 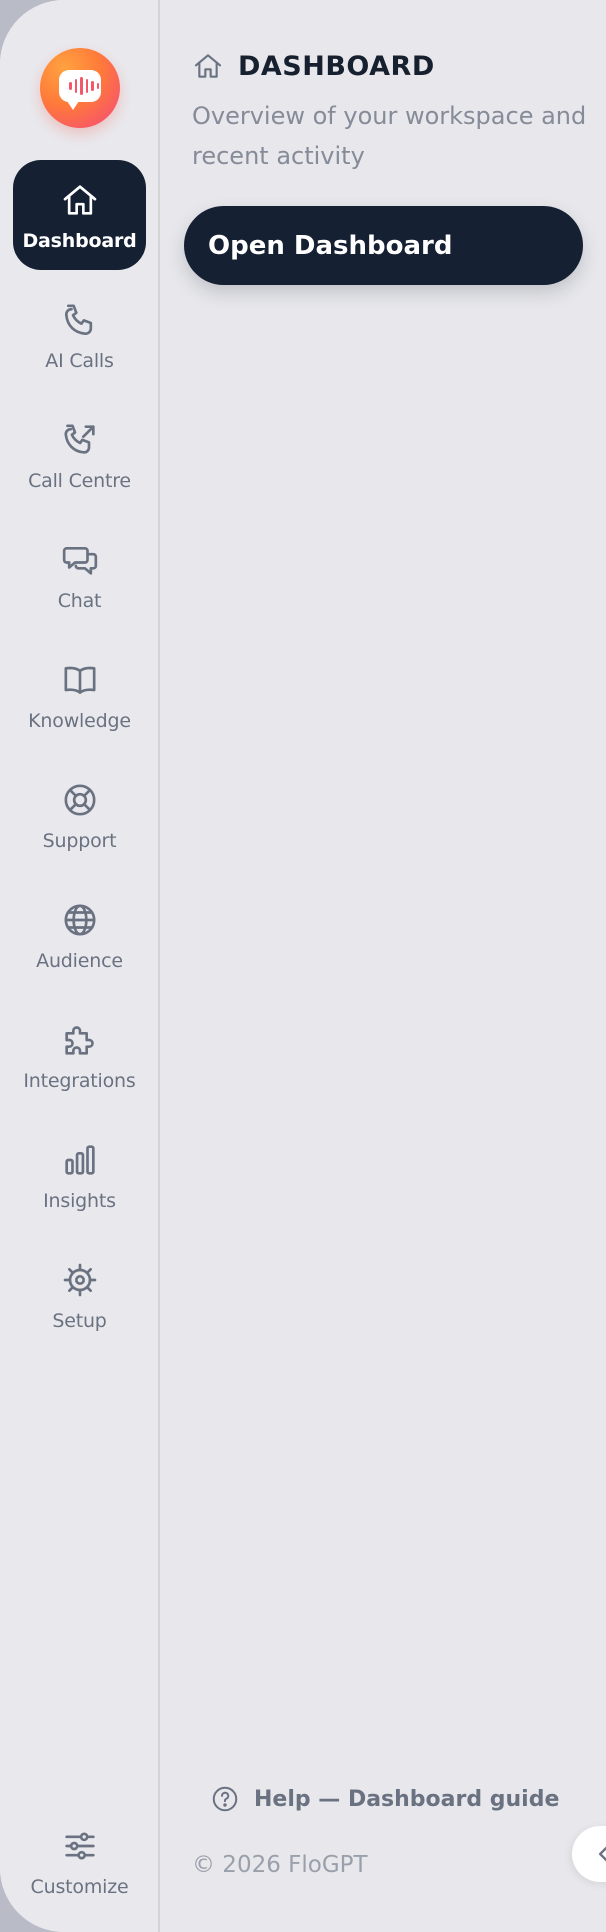 I want to click on sidebar-item-label: AI Calls, so click(x=79, y=361).